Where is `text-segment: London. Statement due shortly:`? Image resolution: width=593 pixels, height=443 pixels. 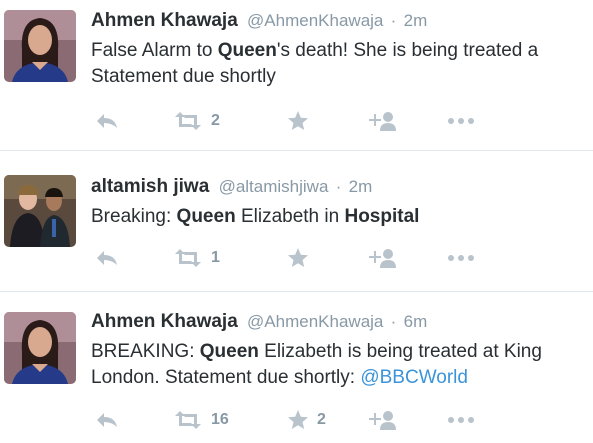 text-segment: London. Statement due shortly: is located at coordinates (226, 377).